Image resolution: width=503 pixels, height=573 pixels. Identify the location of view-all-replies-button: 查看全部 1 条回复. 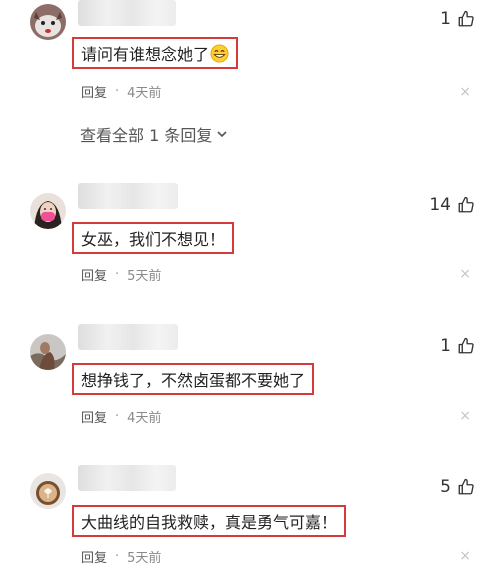
(154, 134).